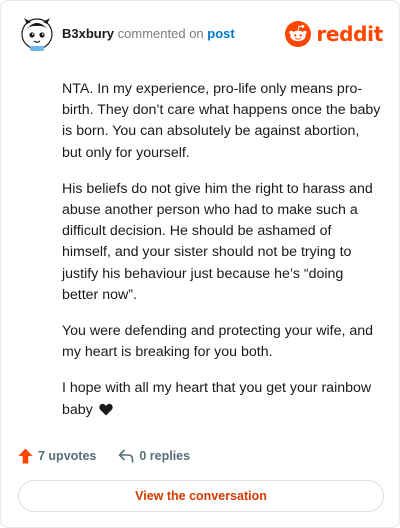 This screenshot has height=528, width=400. I want to click on replies-button: 0 replies, so click(154, 456).